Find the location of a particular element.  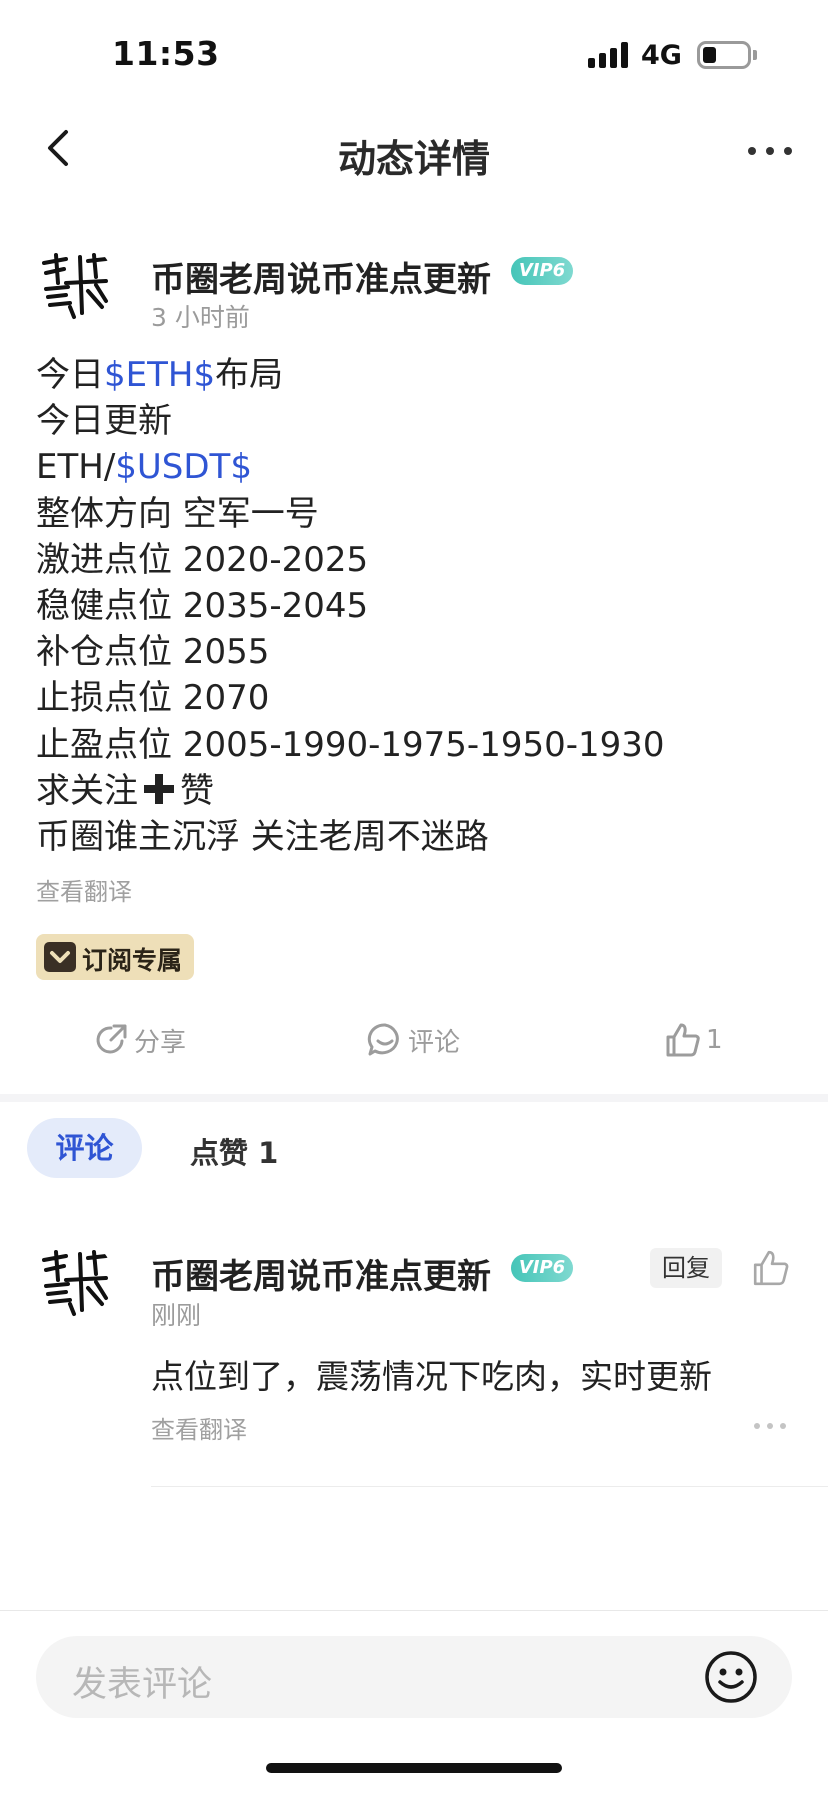

smiley-icon is located at coordinates (731, 1677).